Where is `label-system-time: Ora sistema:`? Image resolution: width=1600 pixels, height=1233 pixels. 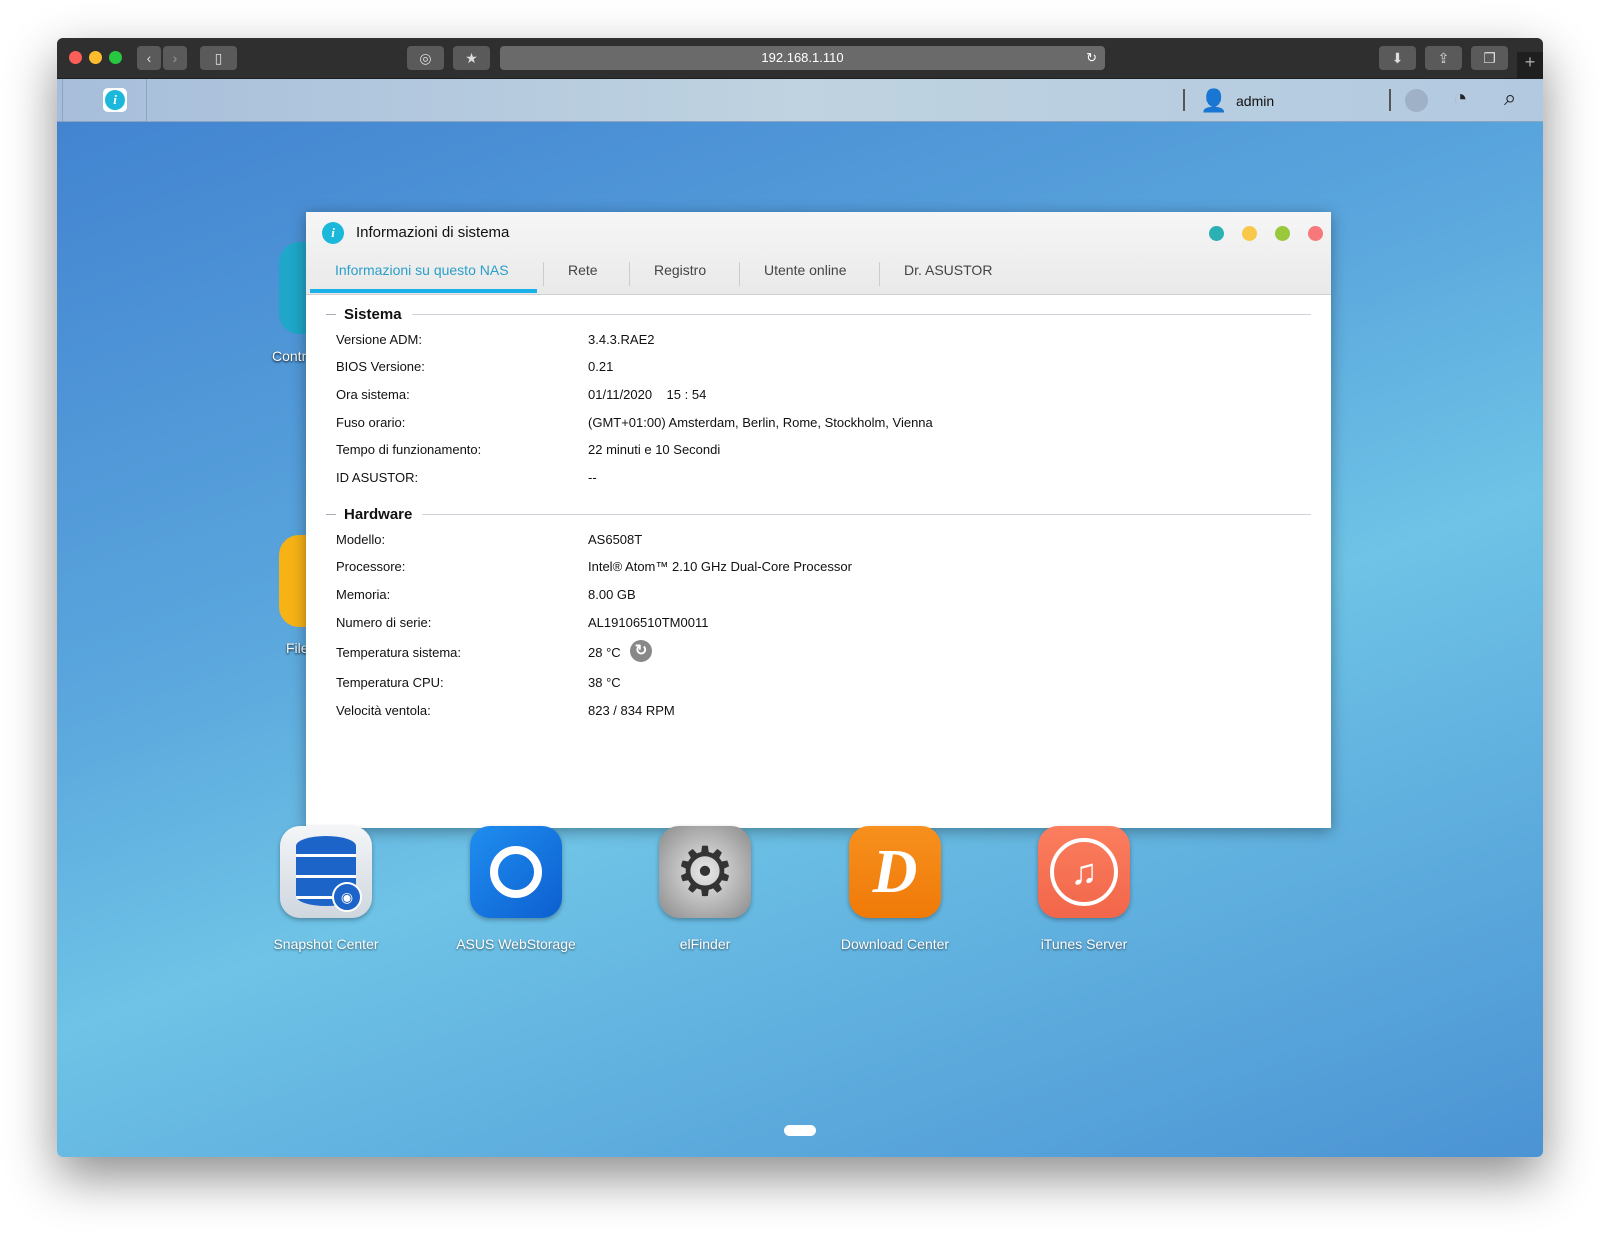
label-system-time: Ora sistema: is located at coordinates (373, 394).